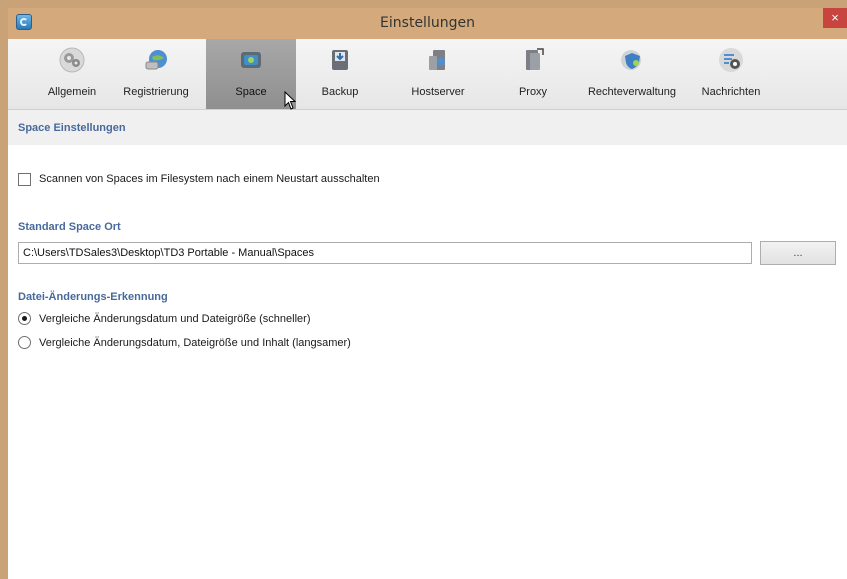  I want to click on radio-fast-compare, so click(24, 318).